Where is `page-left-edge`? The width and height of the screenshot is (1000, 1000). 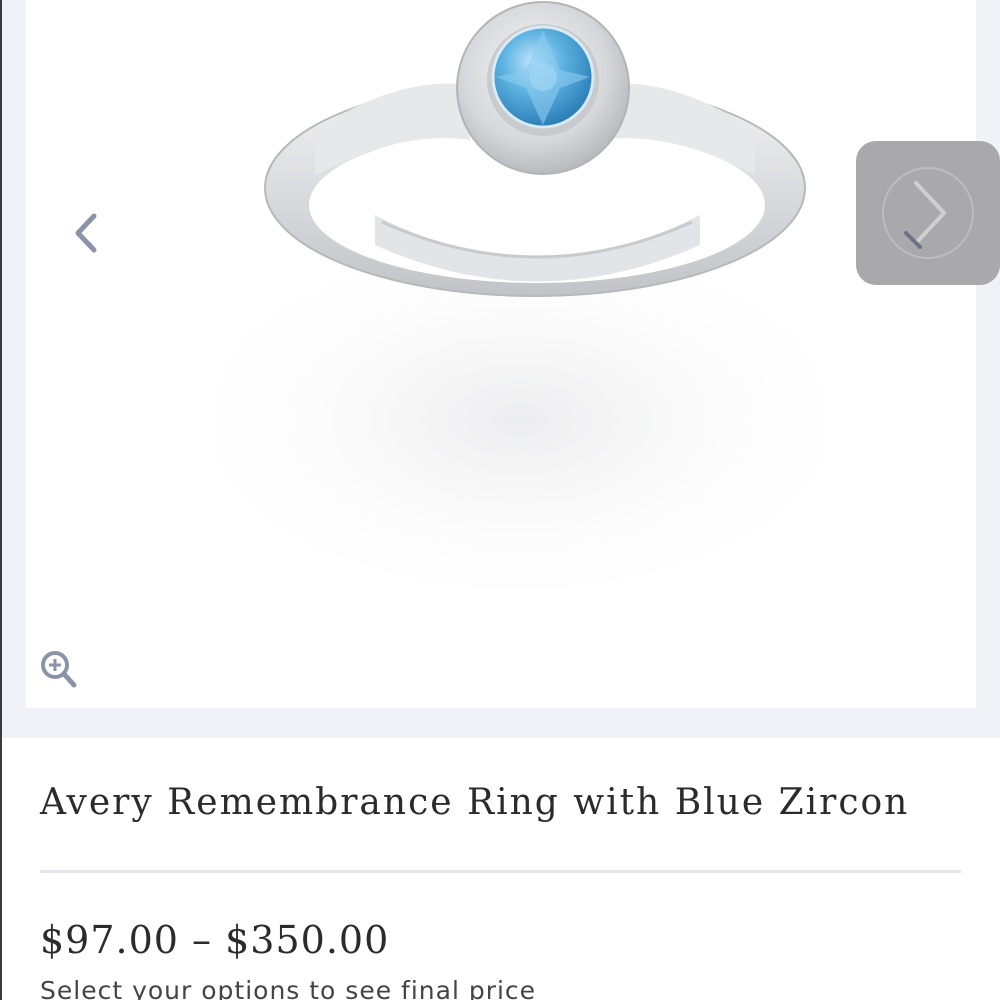 page-left-edge is located at coordinates (1, 500).